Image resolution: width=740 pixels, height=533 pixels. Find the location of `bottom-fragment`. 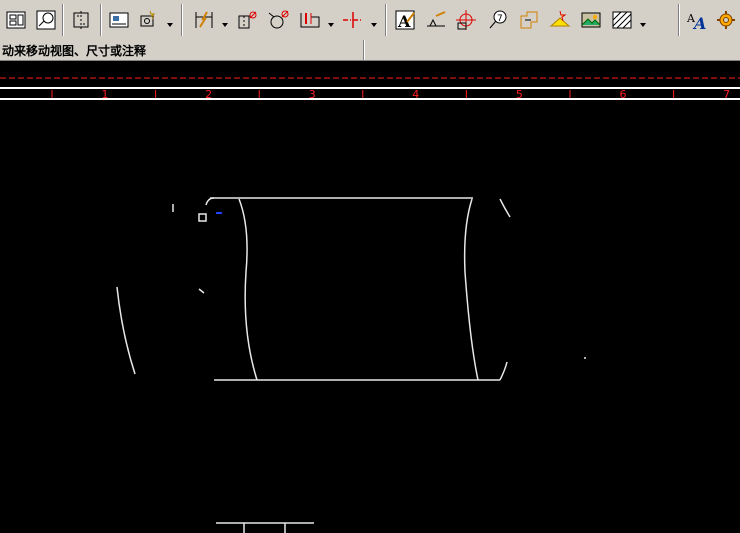

bottom-fragment is located at coordinates (265, 527).